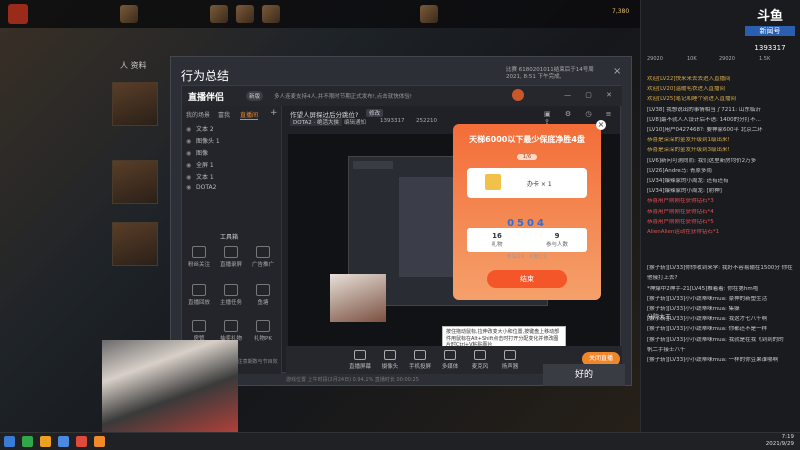 Image resolution: width=800 pixels, height=450 pixels. I want to click on task-icon, so click(231, 290).